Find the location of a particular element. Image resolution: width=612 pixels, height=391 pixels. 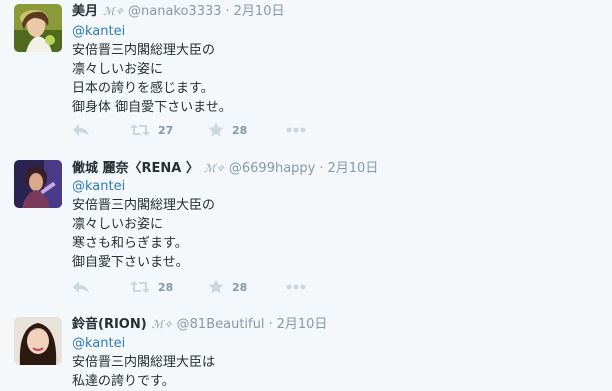

tweet-actions: 28 28 is located at coordinates (222, 287).